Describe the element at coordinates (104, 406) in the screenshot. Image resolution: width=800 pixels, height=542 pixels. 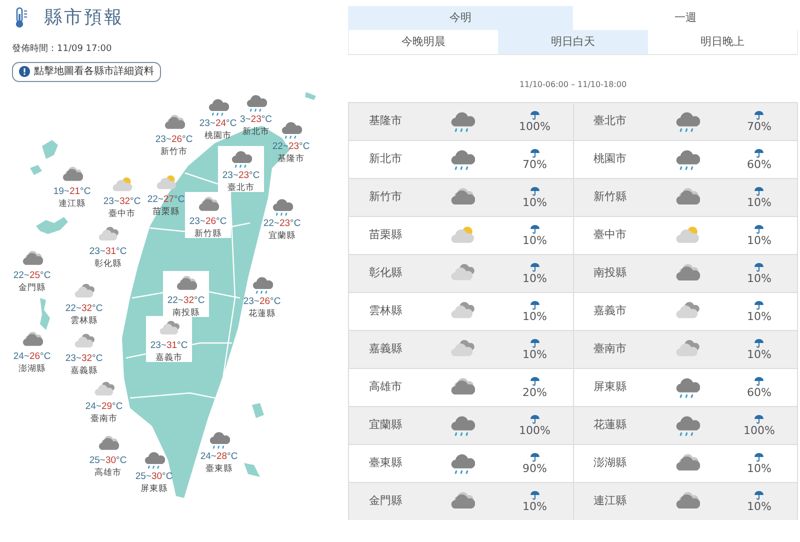
I see `temperature-range: 24~29°C` at that location.